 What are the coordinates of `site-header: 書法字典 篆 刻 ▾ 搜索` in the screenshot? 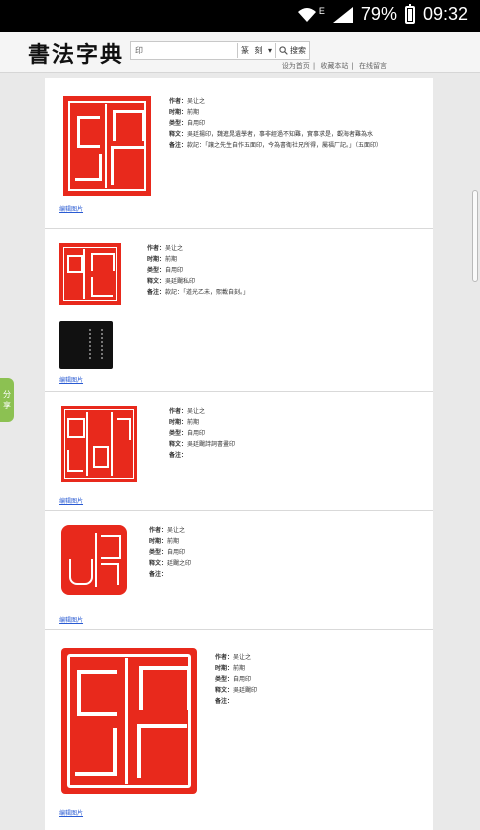 It's located at (240, 52).